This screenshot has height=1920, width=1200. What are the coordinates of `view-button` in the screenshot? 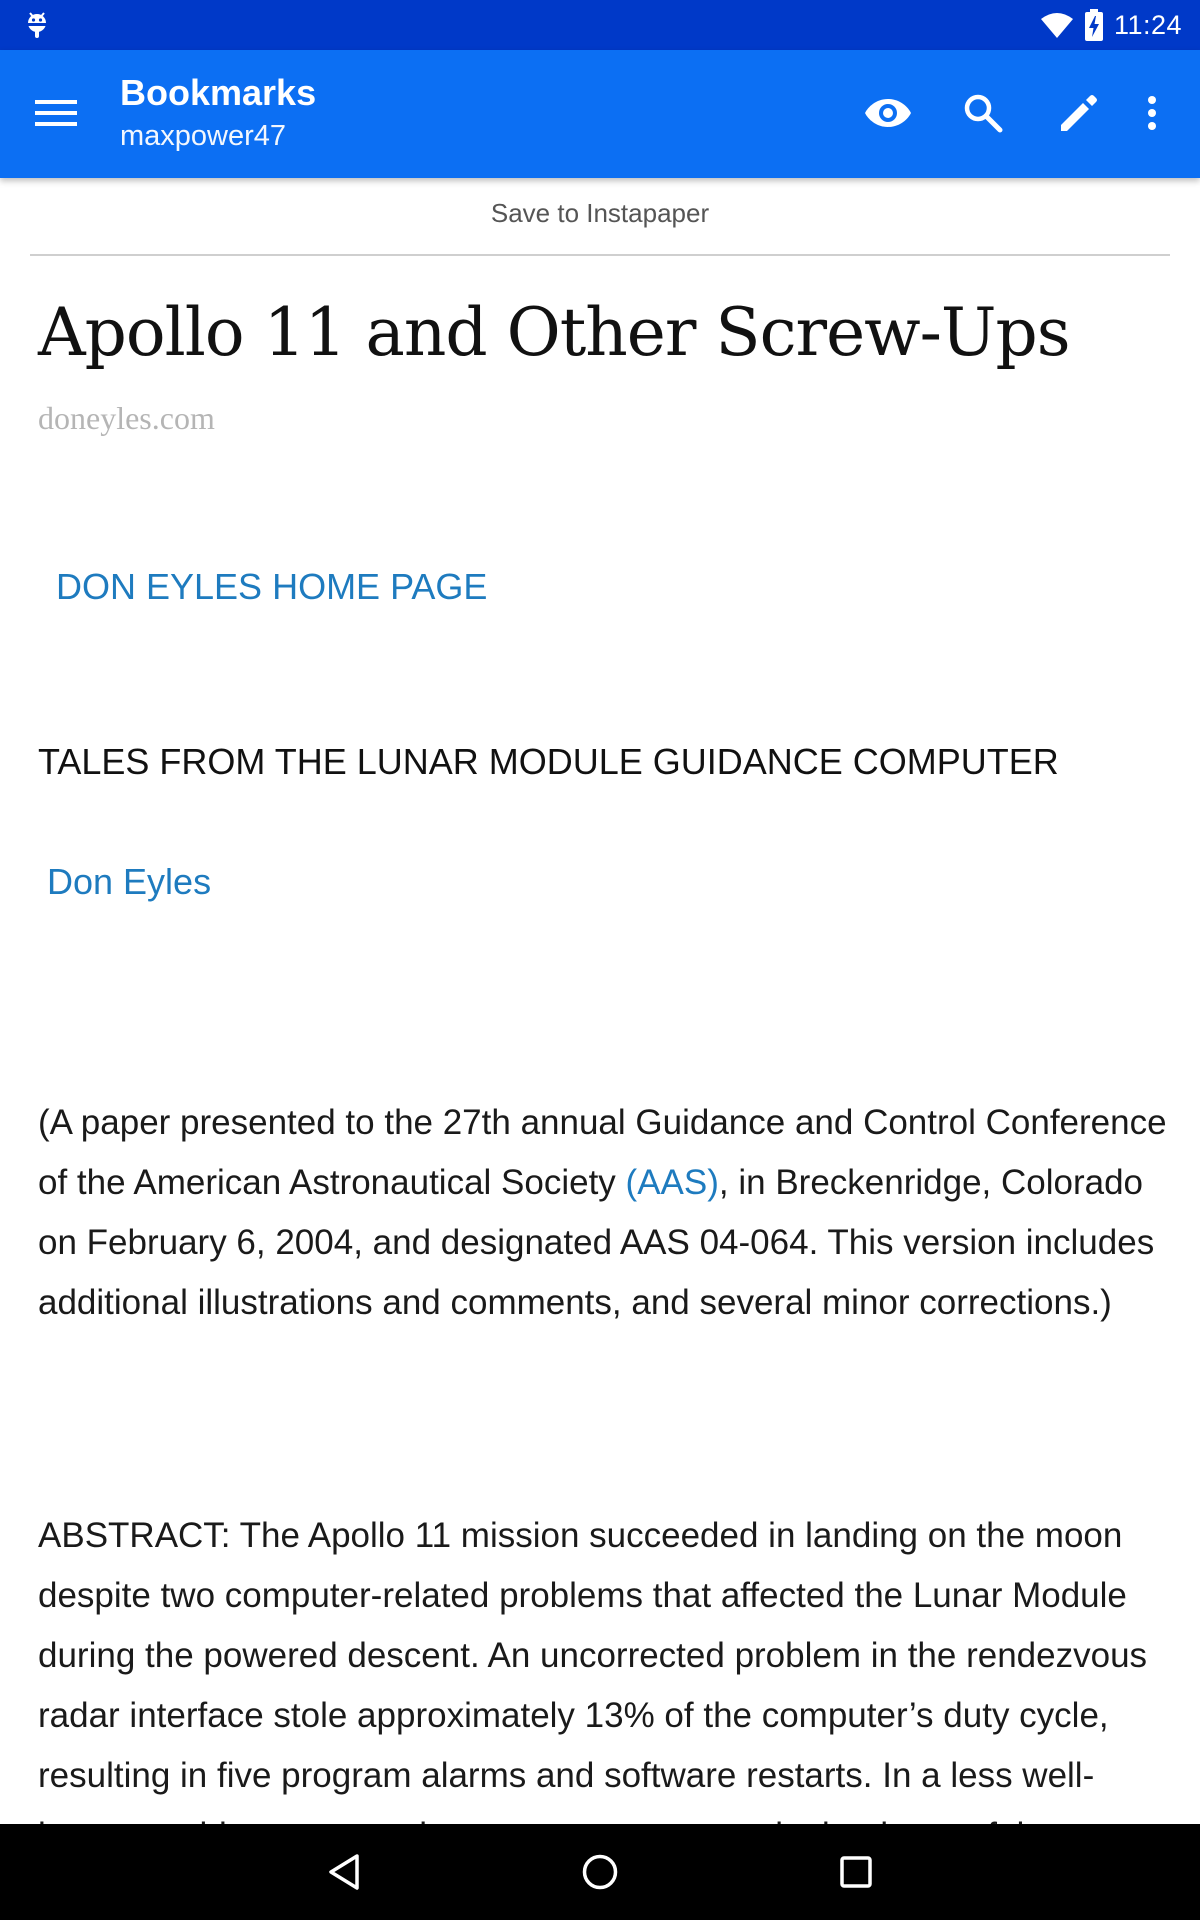 It's located at (888, 113).